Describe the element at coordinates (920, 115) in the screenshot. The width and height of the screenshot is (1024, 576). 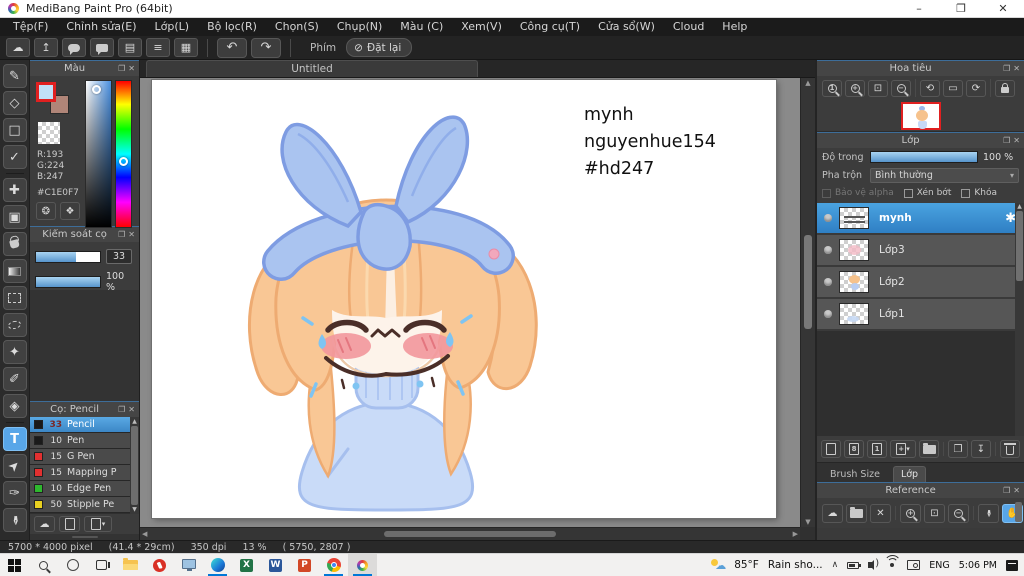
I see `navigator-thumbnail` at that location.